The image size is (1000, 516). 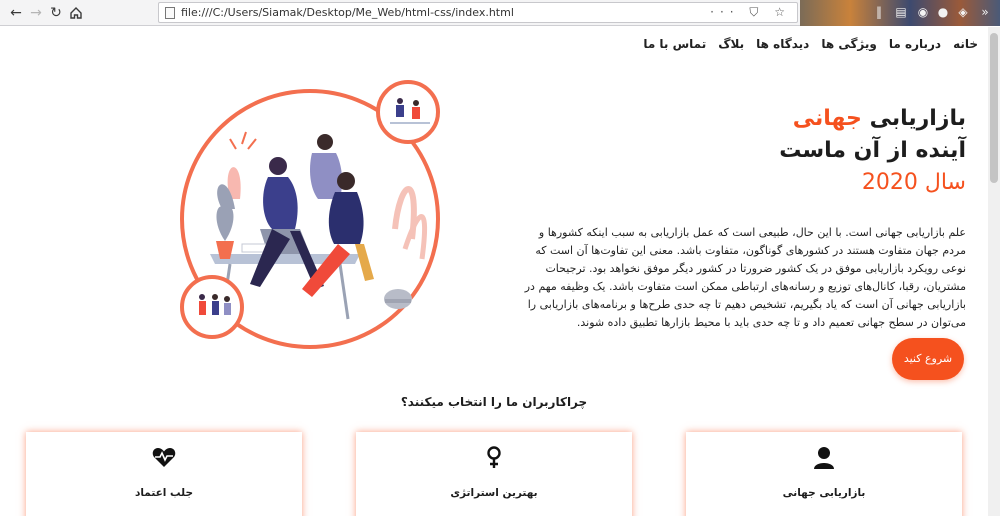 What do you see at coordinates (879, 12) in the screenshot?
I see `library-icon: ‖` at bounding box center [879, 12].